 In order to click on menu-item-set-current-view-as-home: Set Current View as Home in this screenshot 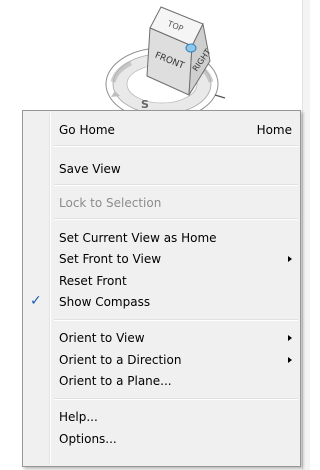, I will do `click(161, 238)`.